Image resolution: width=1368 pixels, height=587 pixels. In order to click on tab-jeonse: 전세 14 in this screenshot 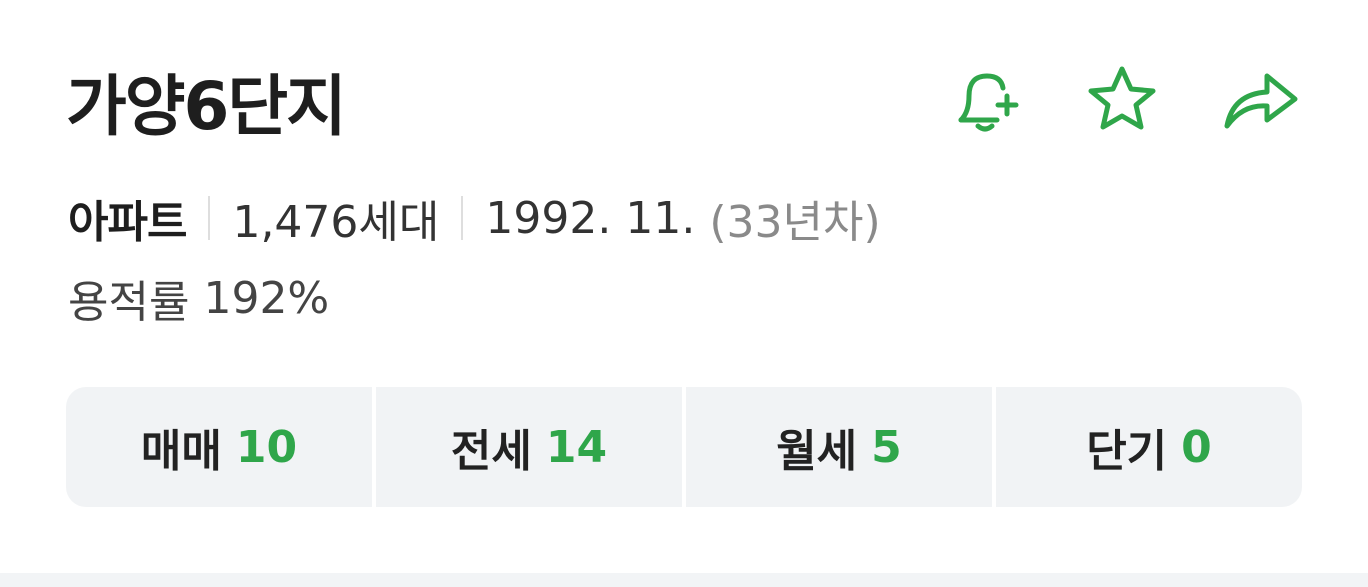, I will do `click(529, 447)`.